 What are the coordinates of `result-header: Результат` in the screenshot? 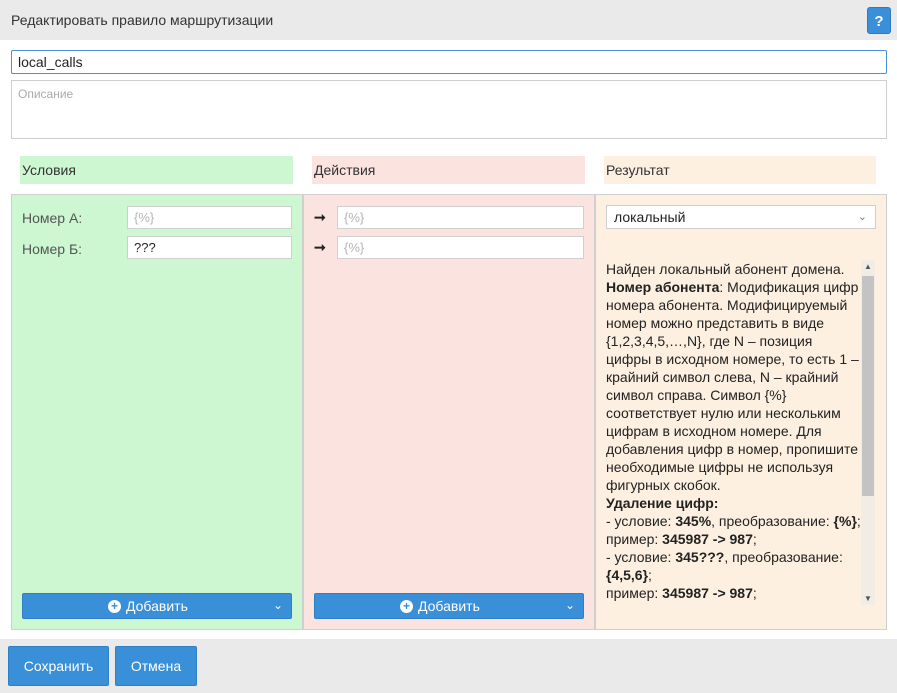 It's located at (740, 170).